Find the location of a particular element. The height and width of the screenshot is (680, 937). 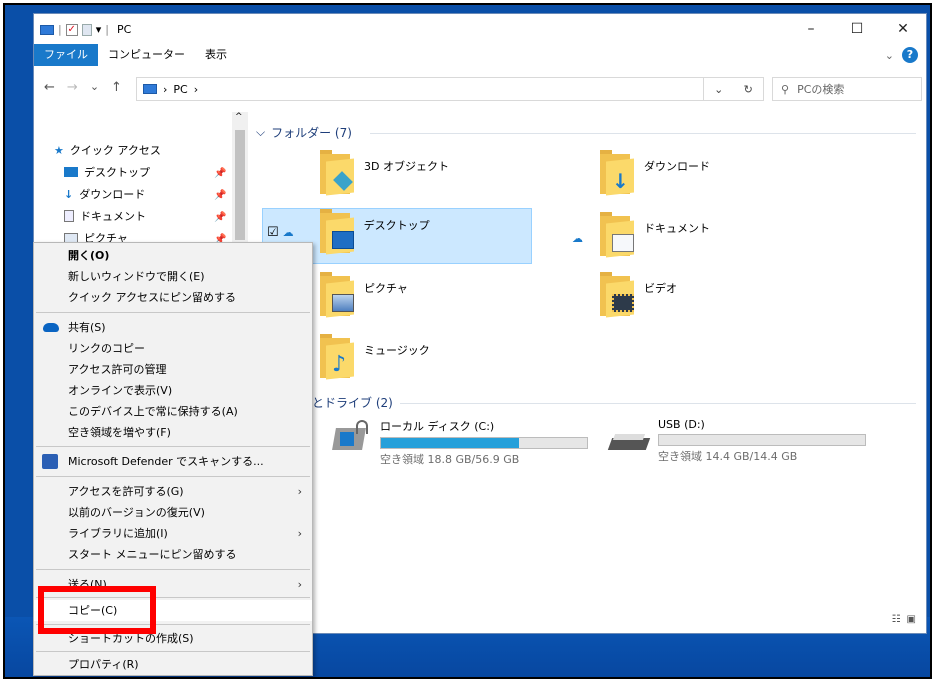

star-icon: ★ is located at coordinates (59, 150).